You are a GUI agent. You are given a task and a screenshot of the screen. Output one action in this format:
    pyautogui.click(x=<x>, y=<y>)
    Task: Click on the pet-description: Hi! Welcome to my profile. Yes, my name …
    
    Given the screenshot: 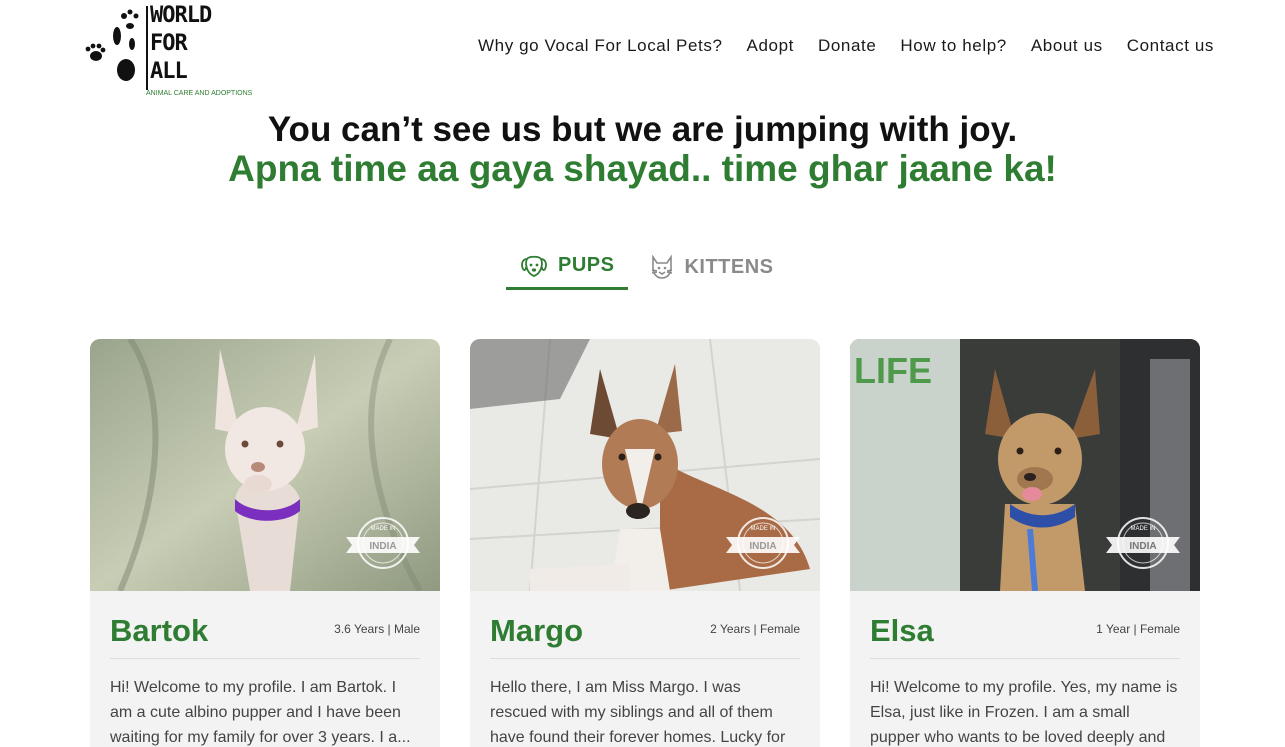 What is the action you would take?
    pyautogui.click(x=1024, y=712)
    